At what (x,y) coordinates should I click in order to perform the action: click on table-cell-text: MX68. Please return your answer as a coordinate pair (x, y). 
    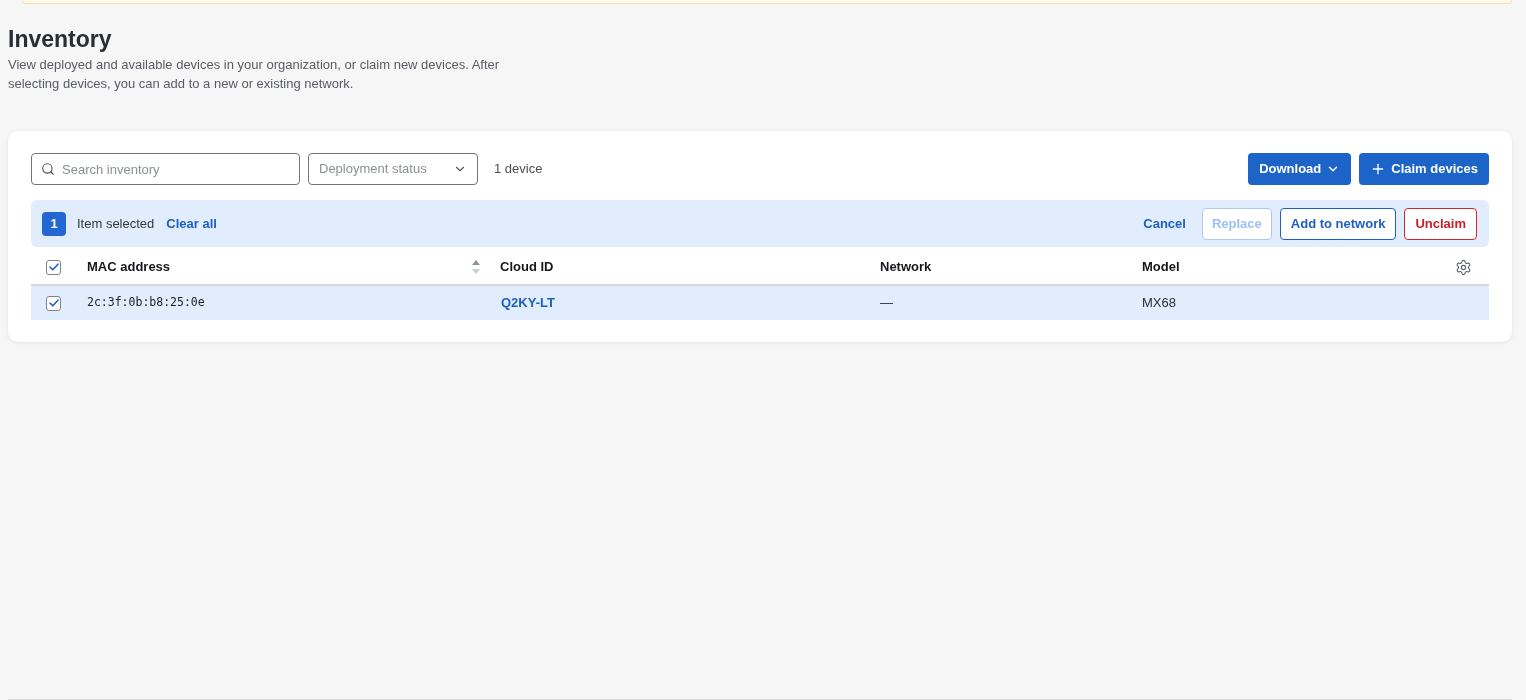
    Looking at the image, I should click on (1159, 303).